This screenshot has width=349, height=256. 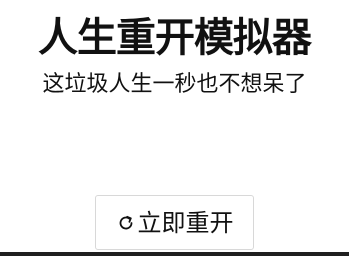 I want to click on restart-button-label: 立即重开, so click(x=185, y=222).